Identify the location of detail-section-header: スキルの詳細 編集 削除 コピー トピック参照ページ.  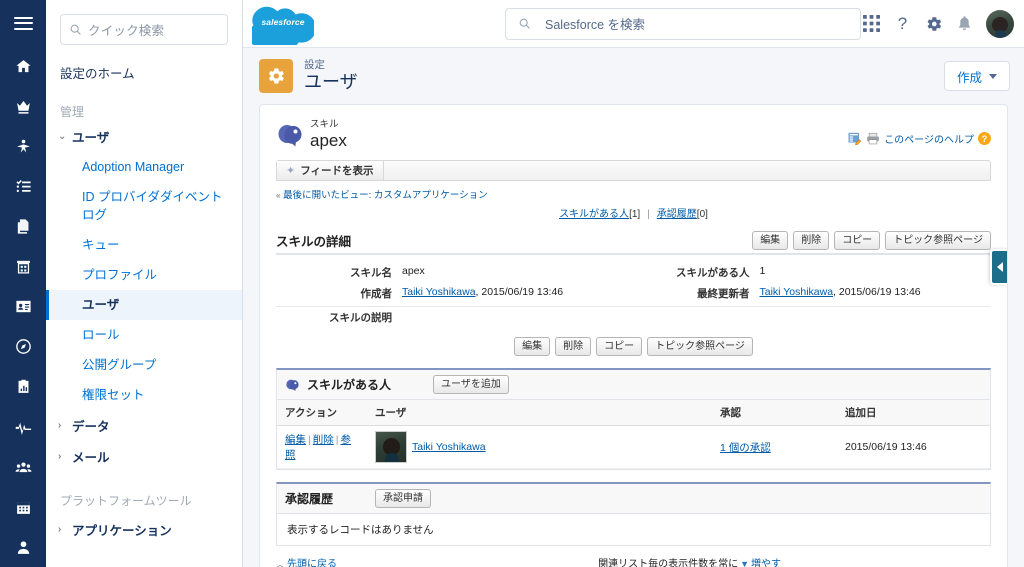
(633, 243).